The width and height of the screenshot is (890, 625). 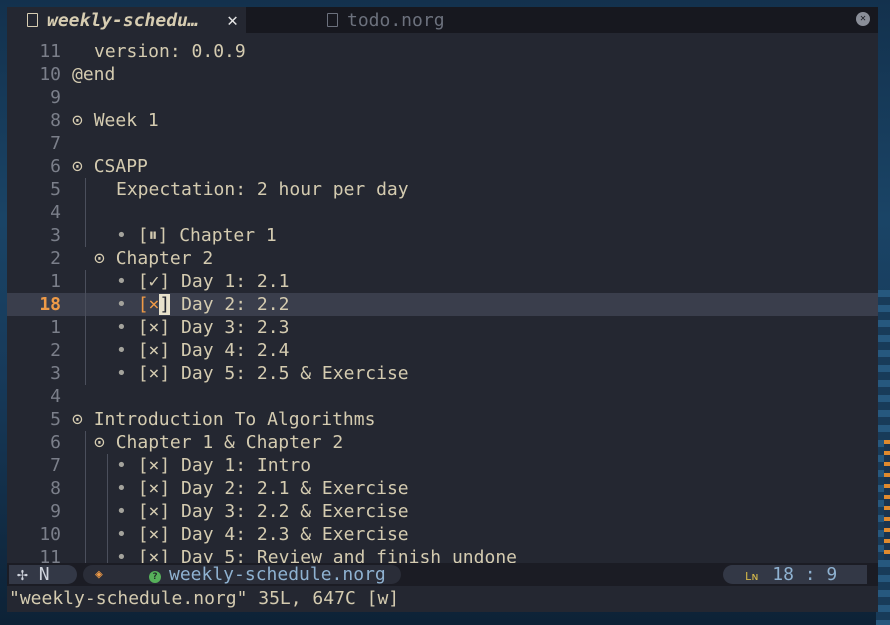 What do you see at coordinates (229, 442) in the screenshot?
I see `line-text: Chapter 1 & Chapter 2` at bounding box center [229, 442].